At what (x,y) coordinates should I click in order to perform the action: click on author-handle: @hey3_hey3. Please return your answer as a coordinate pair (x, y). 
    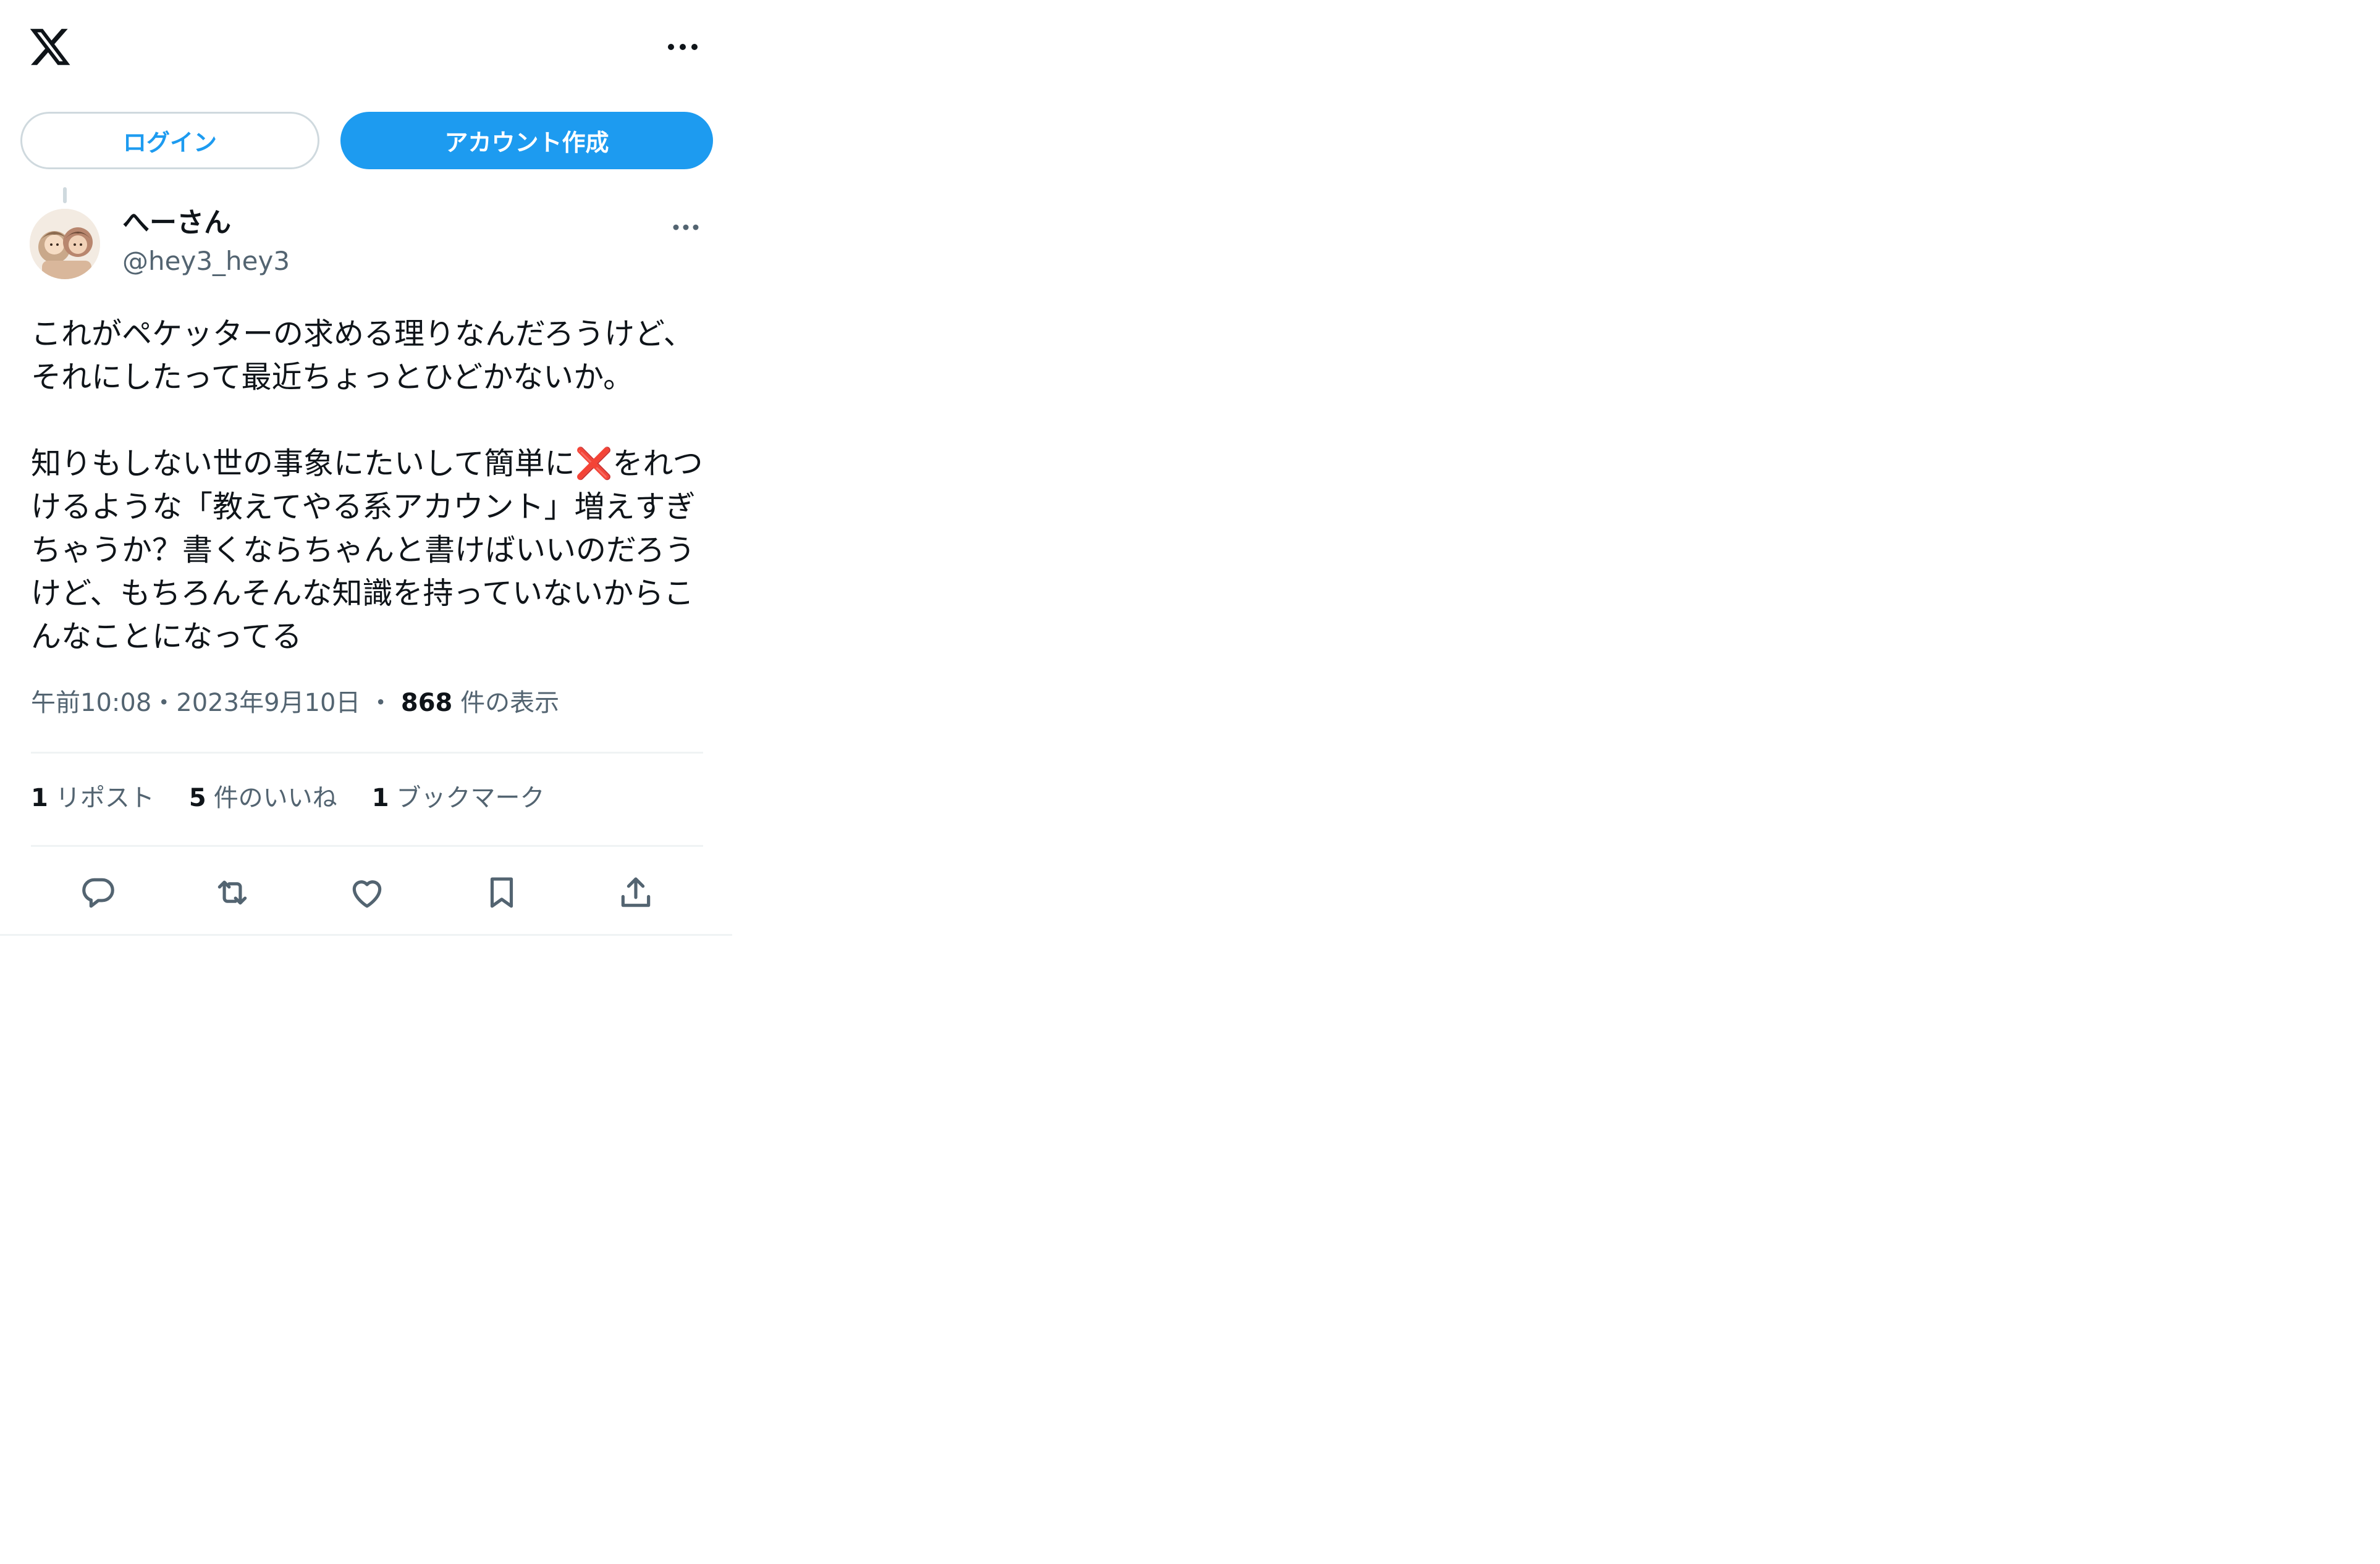
    Looking at the image, I should click on (206, 261).